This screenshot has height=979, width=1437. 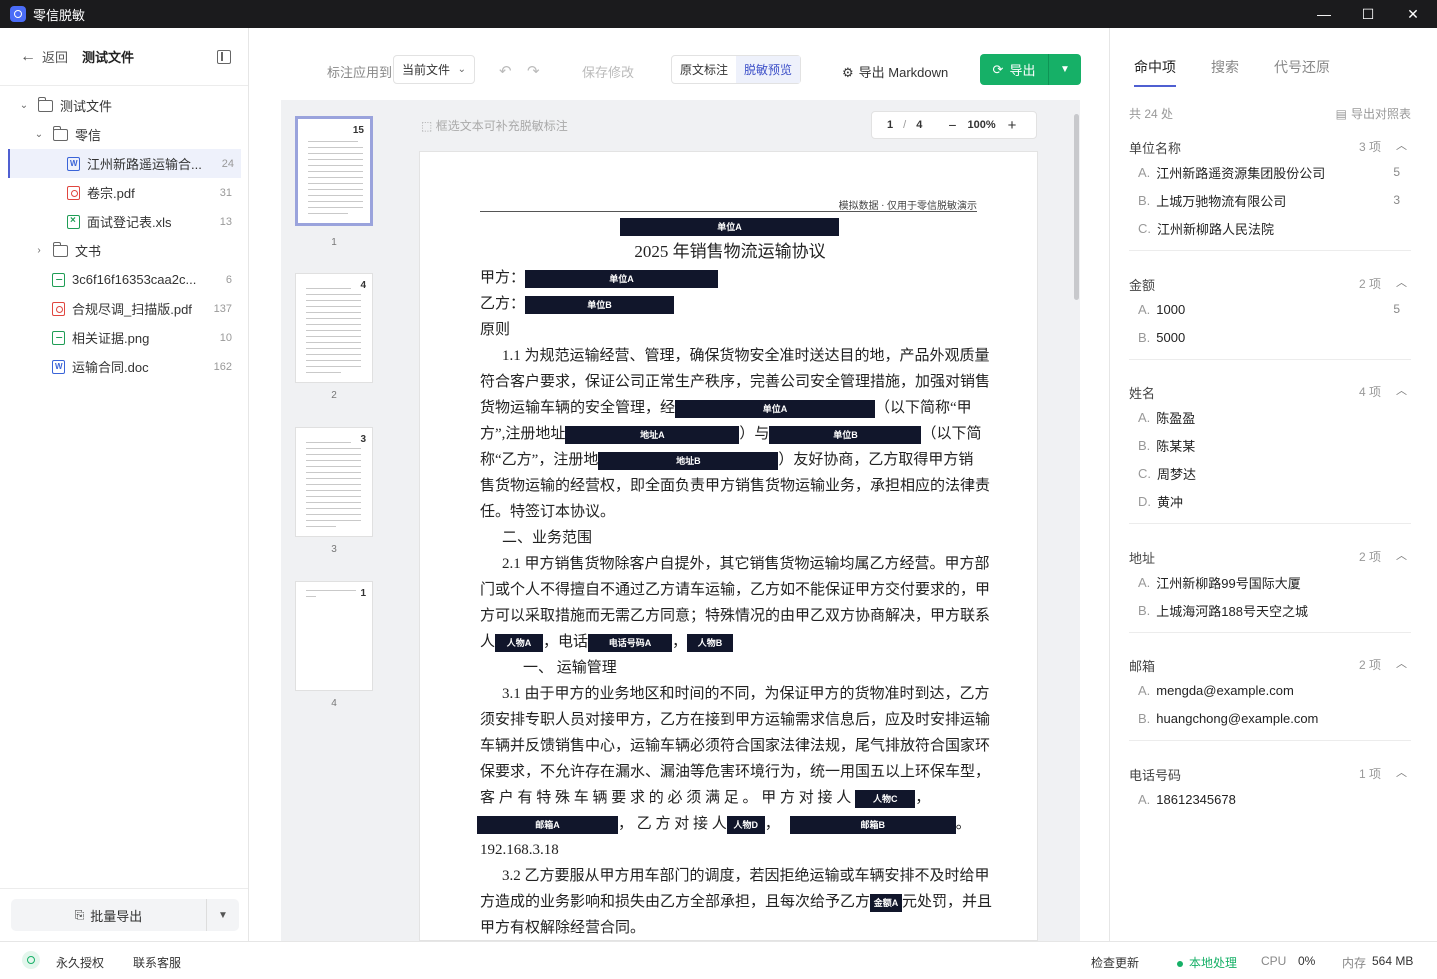 I want to click on chevron-right-icon: ›, so click(x=39, y=250).